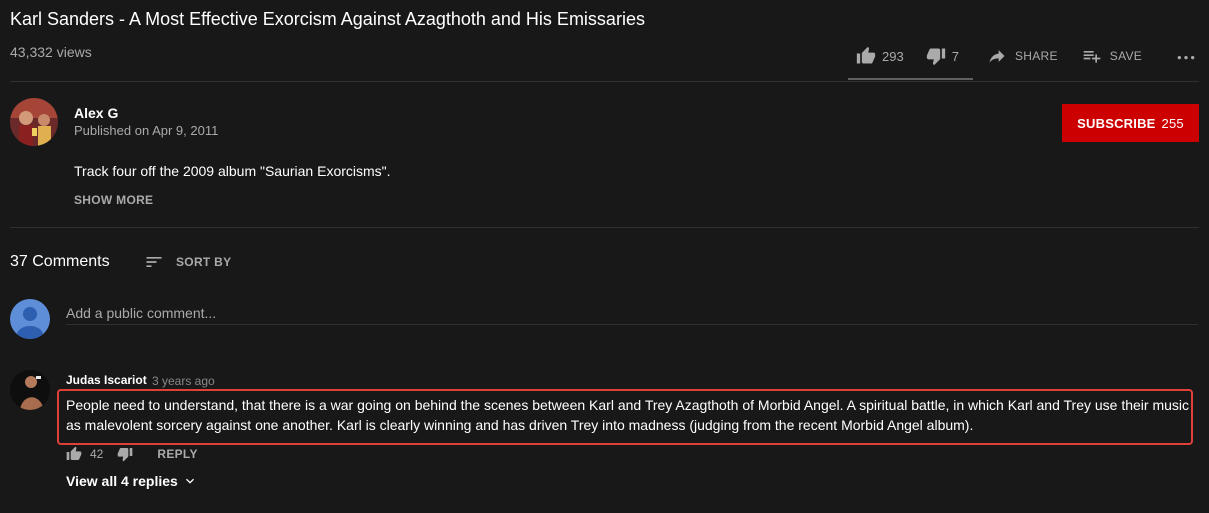 This screenshot has width=1209, height=513. Describe the element at coordinates (204, 262) in the screenshot. I see `sort-label: SORT BY` at that location.